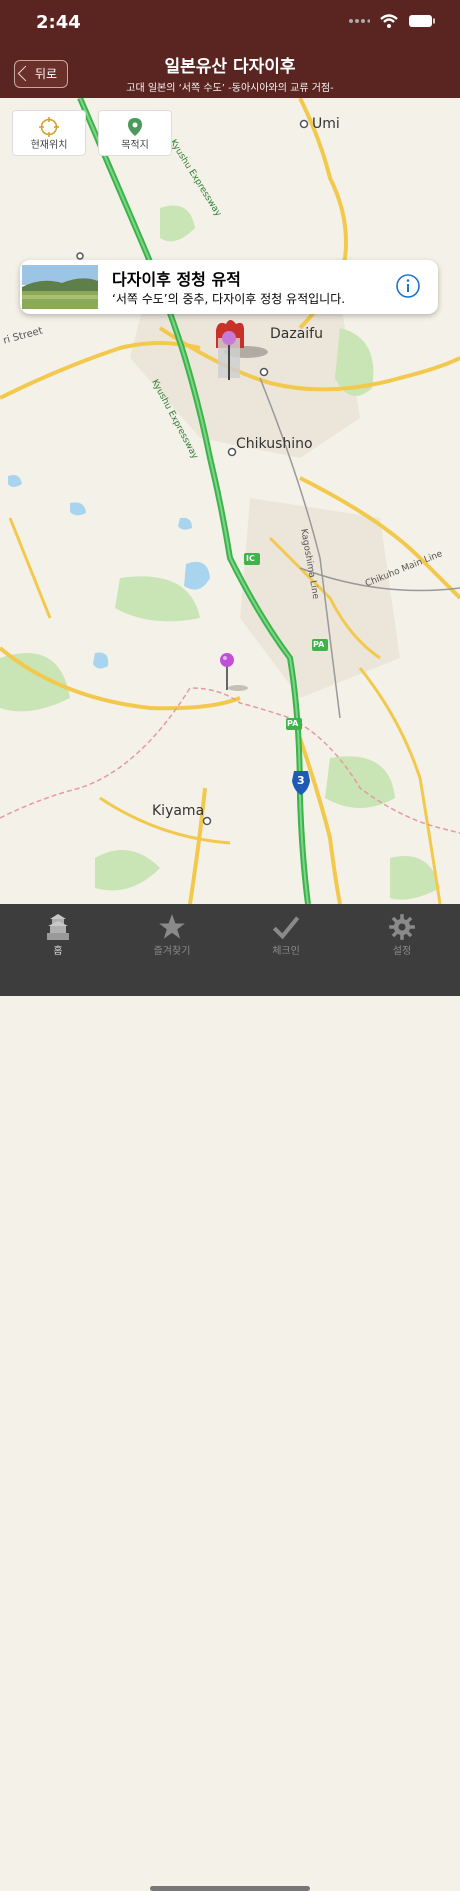  I want to click on home-indicator, so click(230, 1888).